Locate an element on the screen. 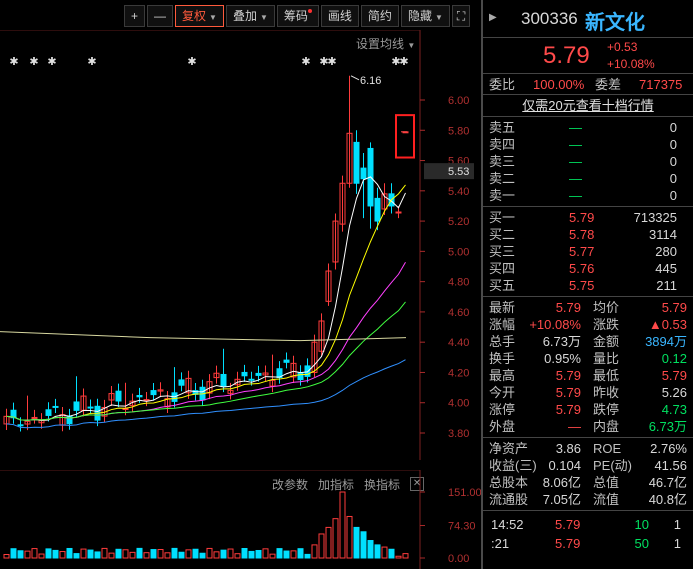  orderbook-row: 买一 5.79 713325 is located at coordinates (588, 217).